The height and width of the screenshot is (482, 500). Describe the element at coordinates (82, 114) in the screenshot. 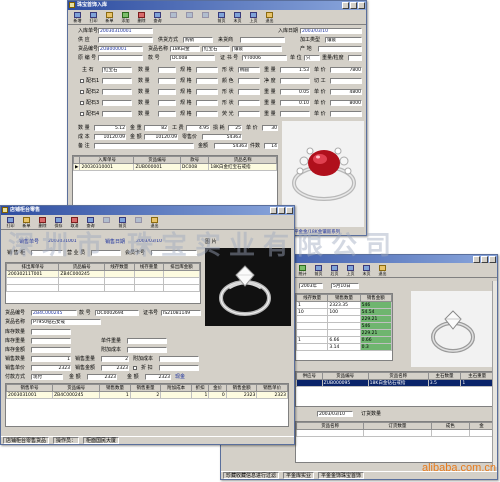

I see `side4-checkbox` at that location.